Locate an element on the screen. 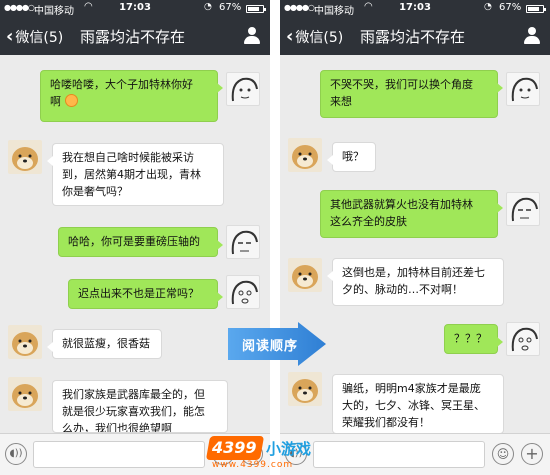  emoji-icon: ☺ is located at coordinates (503, 454).